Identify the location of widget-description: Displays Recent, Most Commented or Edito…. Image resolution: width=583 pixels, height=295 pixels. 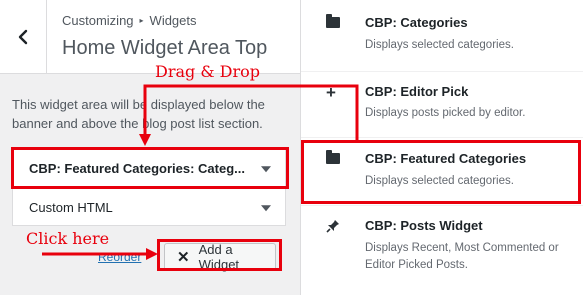
(462, 256).